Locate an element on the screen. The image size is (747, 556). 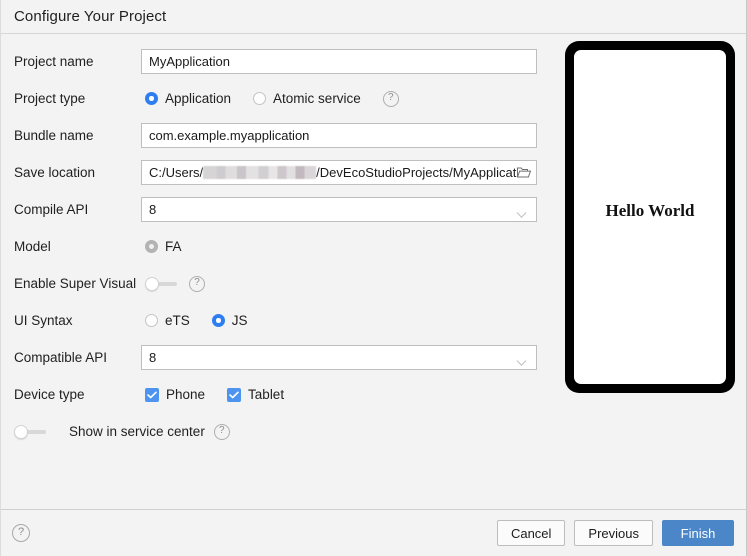
toggle-knob-super-visual is located at coordinates (152, 283).